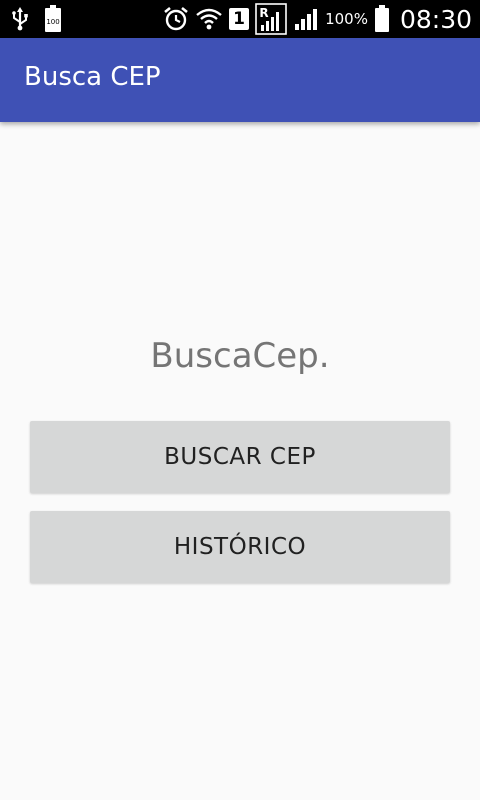 This screenshot has width=480, height=800. What do you see at coordinates (20, 19) in the screenshot?
I see `usb-icon` at bounding box center [20, 19].